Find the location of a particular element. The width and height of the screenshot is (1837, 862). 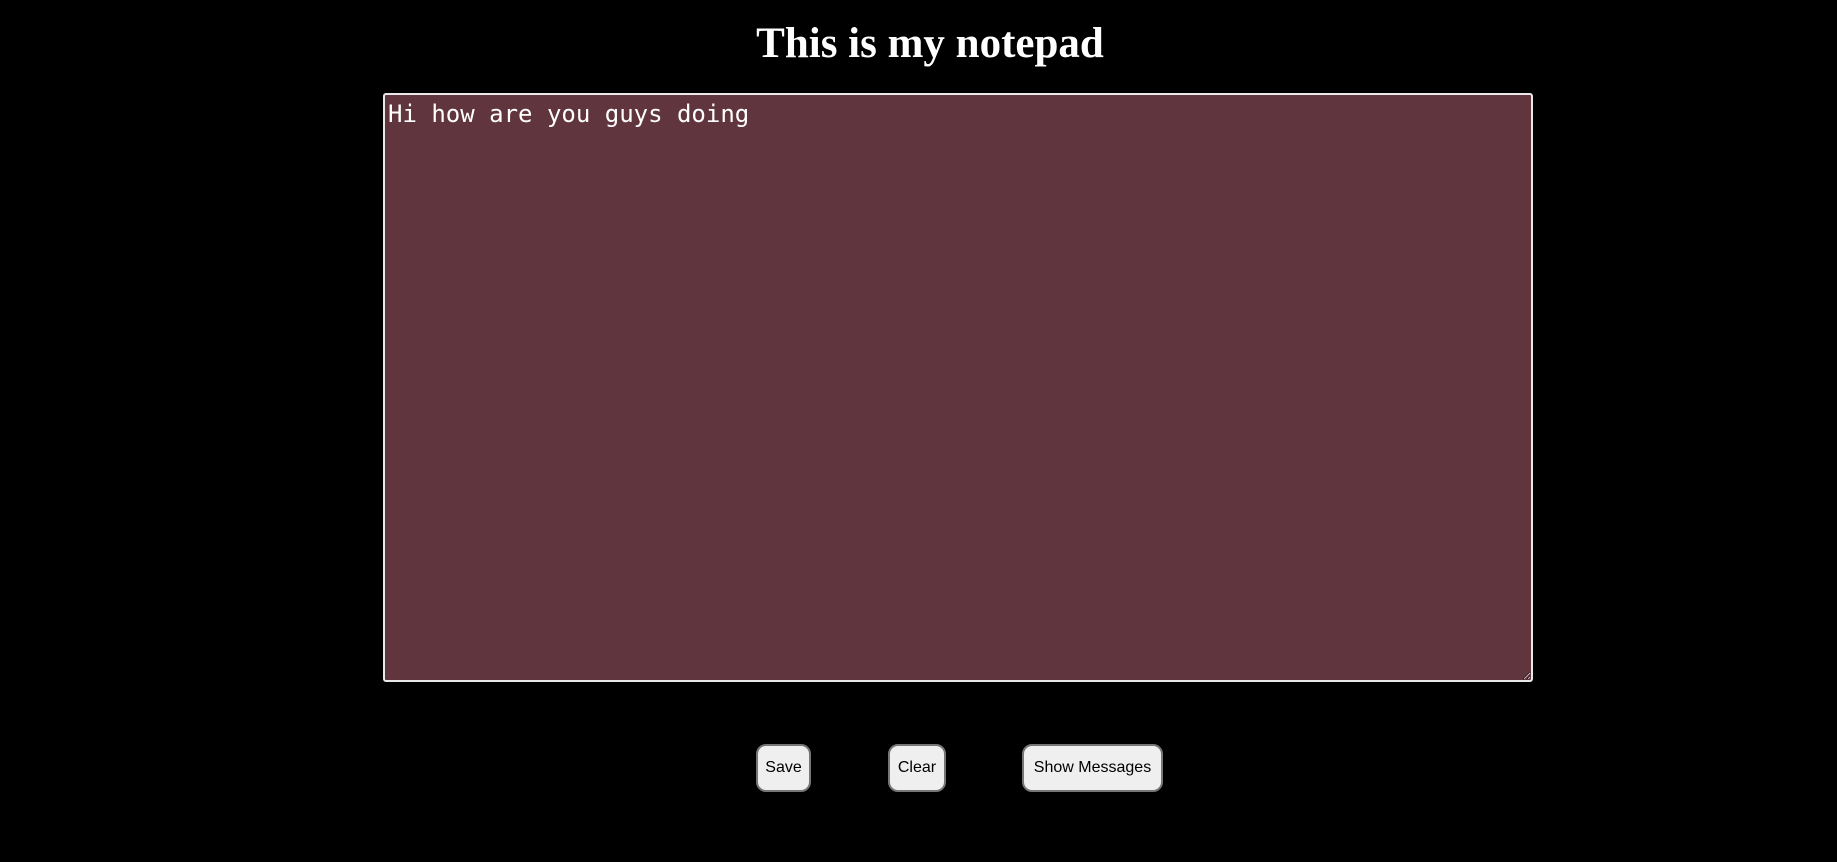

save-button: Save is located at coordinates (783, 768).